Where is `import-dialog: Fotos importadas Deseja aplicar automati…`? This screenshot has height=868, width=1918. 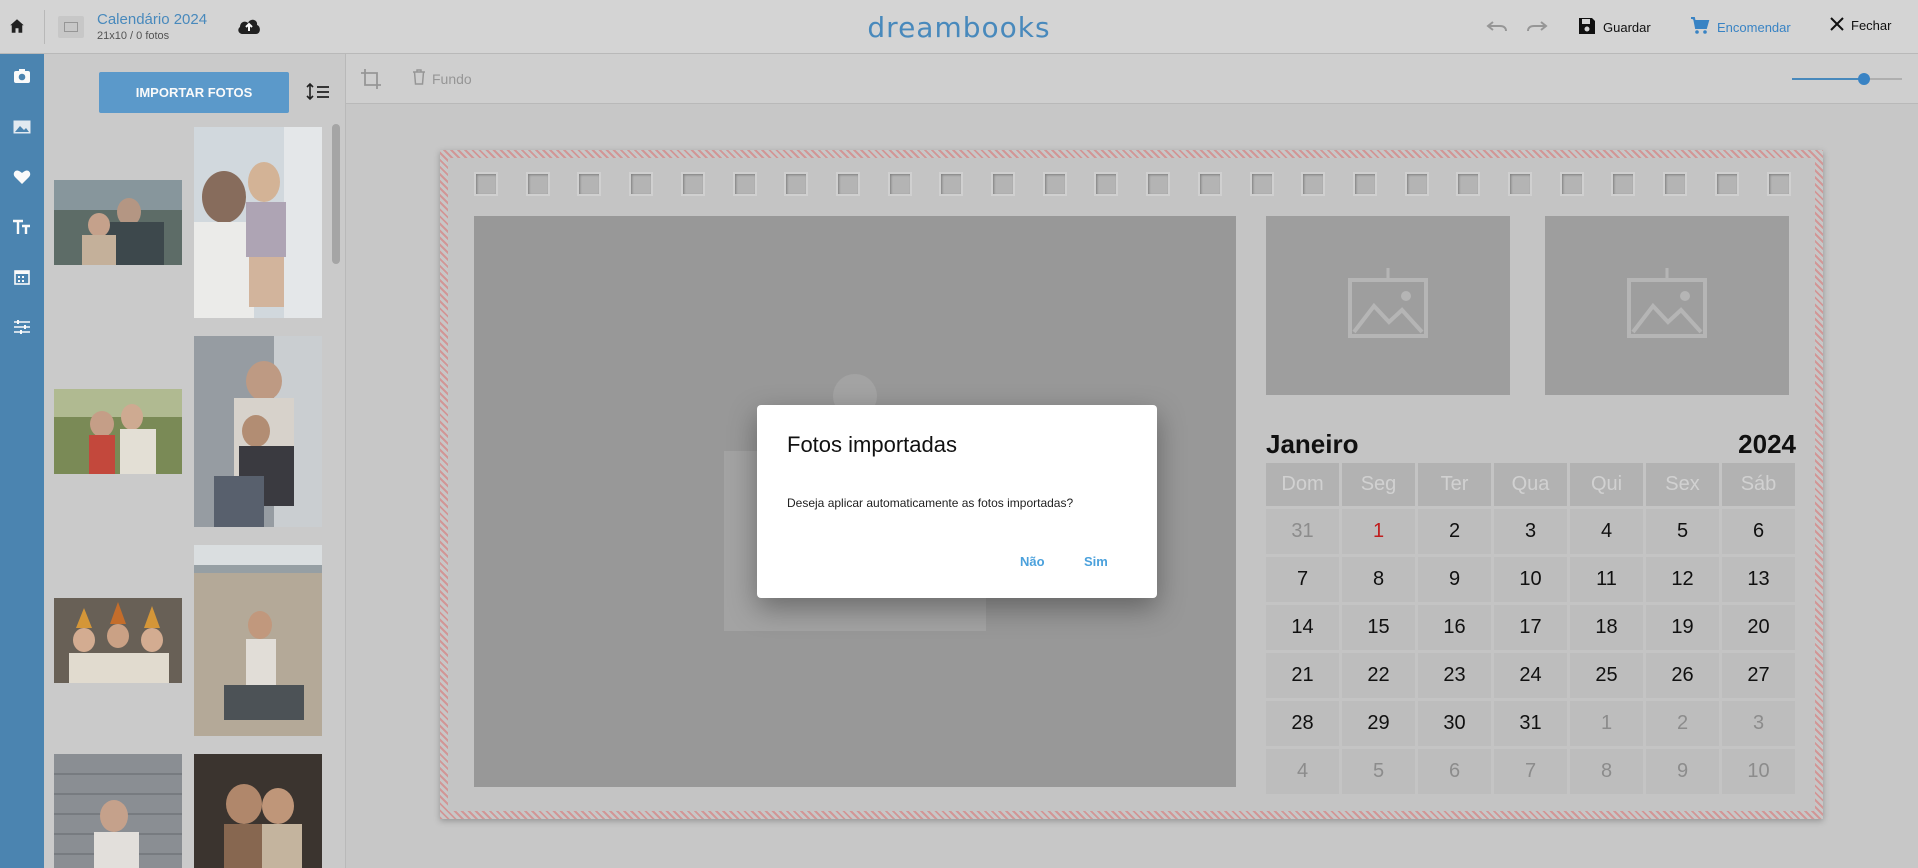 import-dialog: Fotos importadas Deseja aplicar automati… is located at coordinates (957, 501).